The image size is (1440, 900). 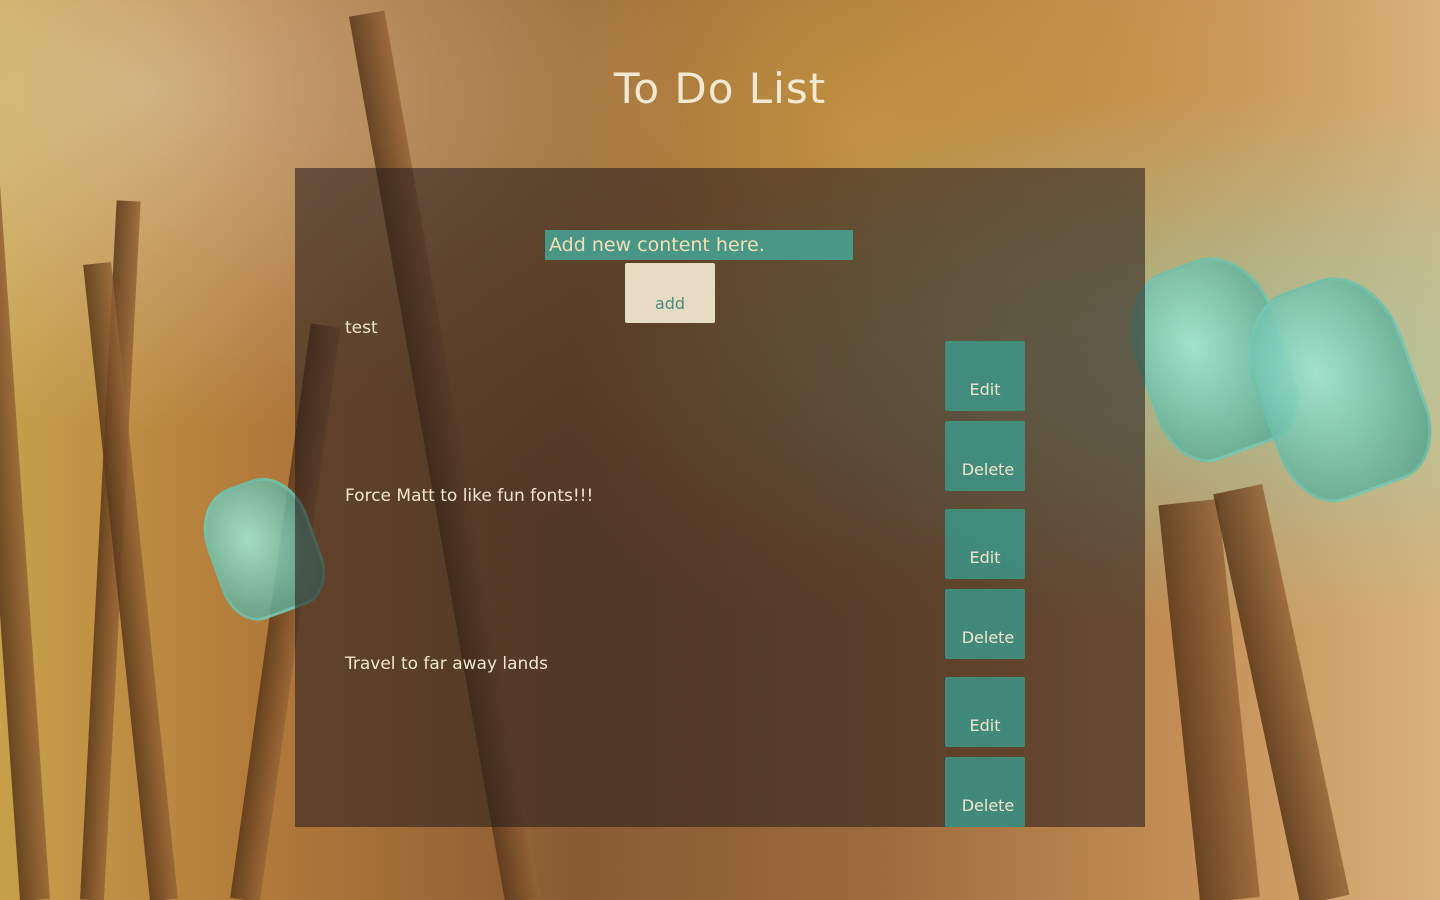 What do you see at coordinates (720, 88) in the screenshot?
I see `page-title: To Do List` at bounding box center [720, 88].